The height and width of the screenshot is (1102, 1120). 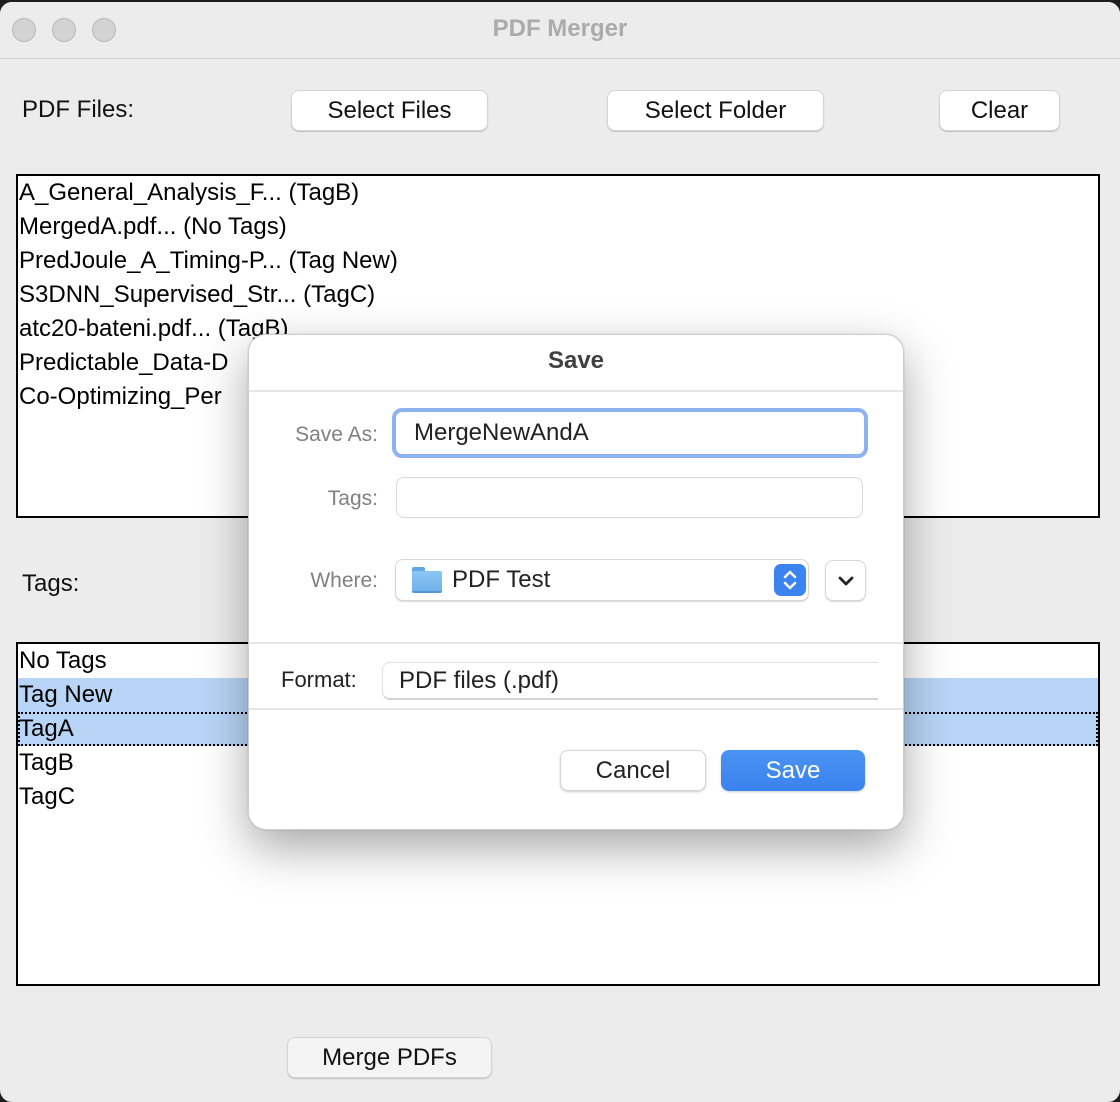 What do you see at coordinates (336, 434) in the screenshot?
I see `save-as-label: Save As:` at bounding box center [336, 434].